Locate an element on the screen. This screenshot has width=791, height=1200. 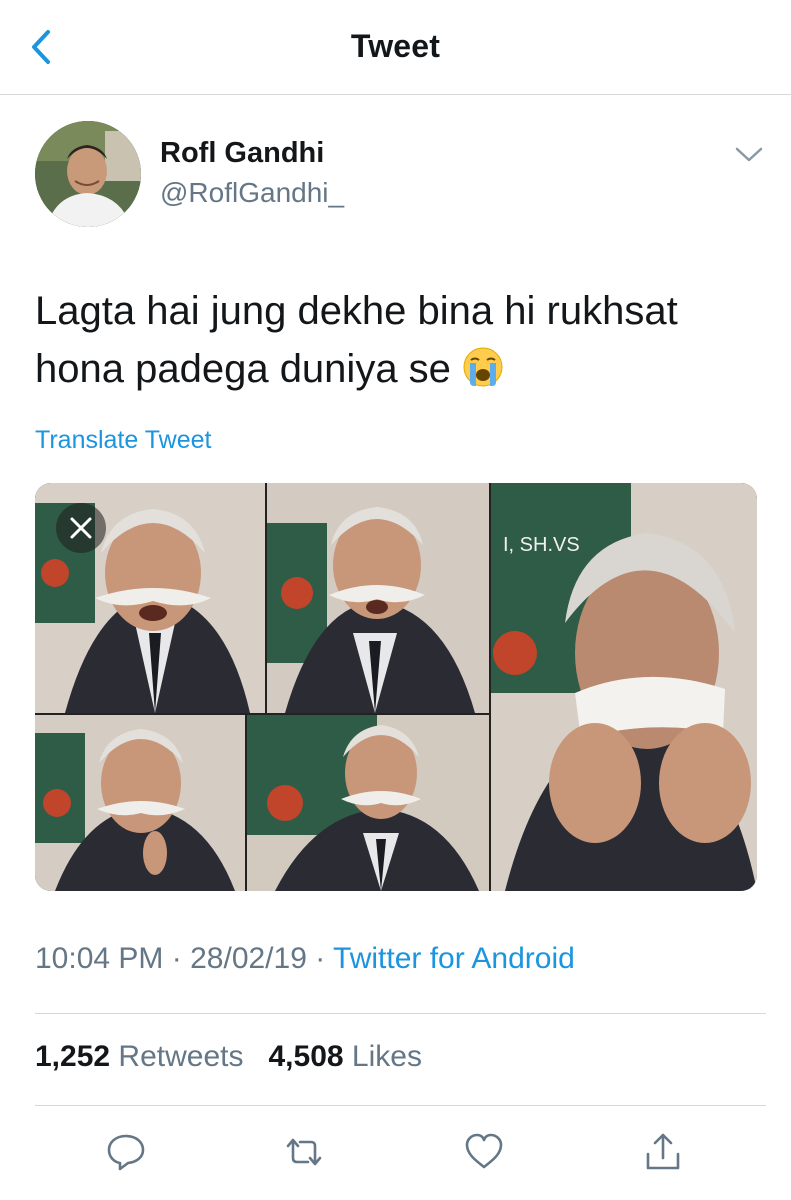
close-media-button is located at coordinates (81, 528).